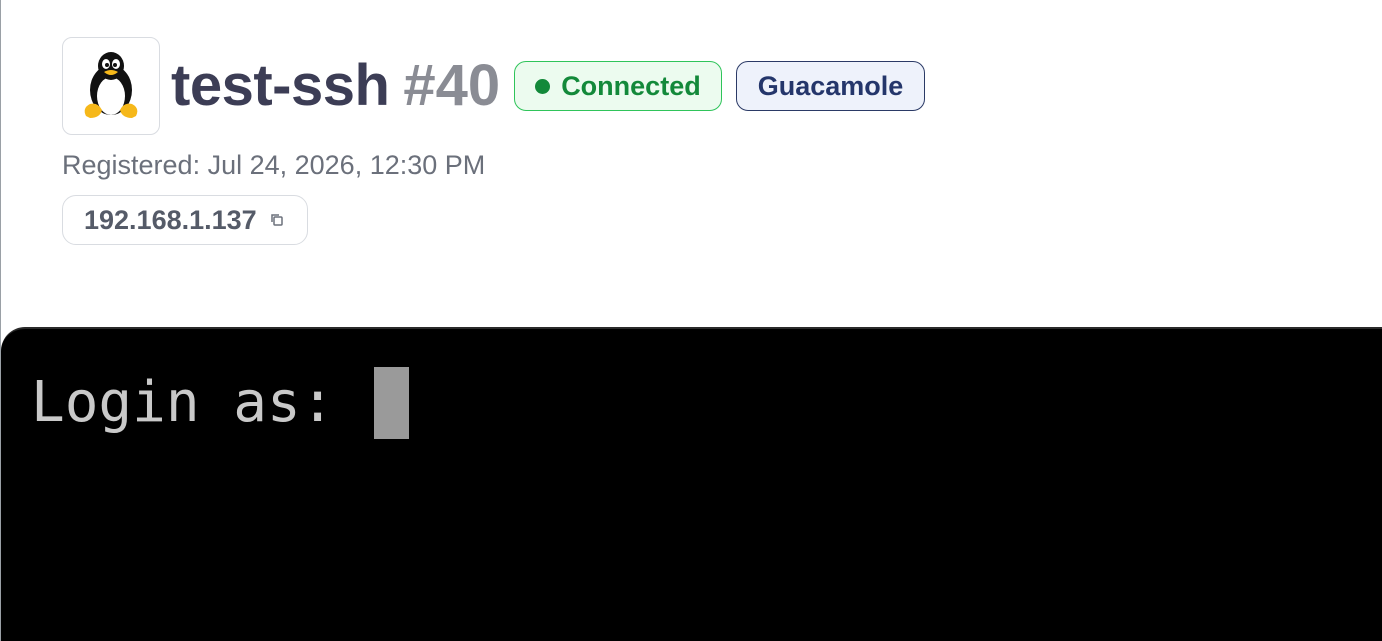 This screenshot has width=1382, height=641. Describe the element at coordinates (274, 165) in the screenshot. I see `registered-date: Registered: Jul 24, 2026, 12:30 PM` at that location.